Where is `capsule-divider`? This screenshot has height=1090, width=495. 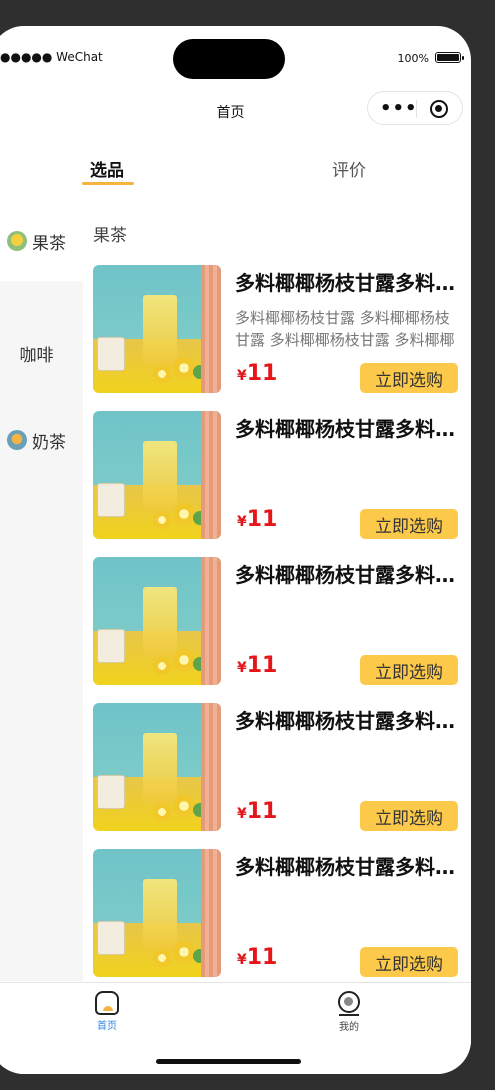 capsule-divider is located at coordinates (416, 109).